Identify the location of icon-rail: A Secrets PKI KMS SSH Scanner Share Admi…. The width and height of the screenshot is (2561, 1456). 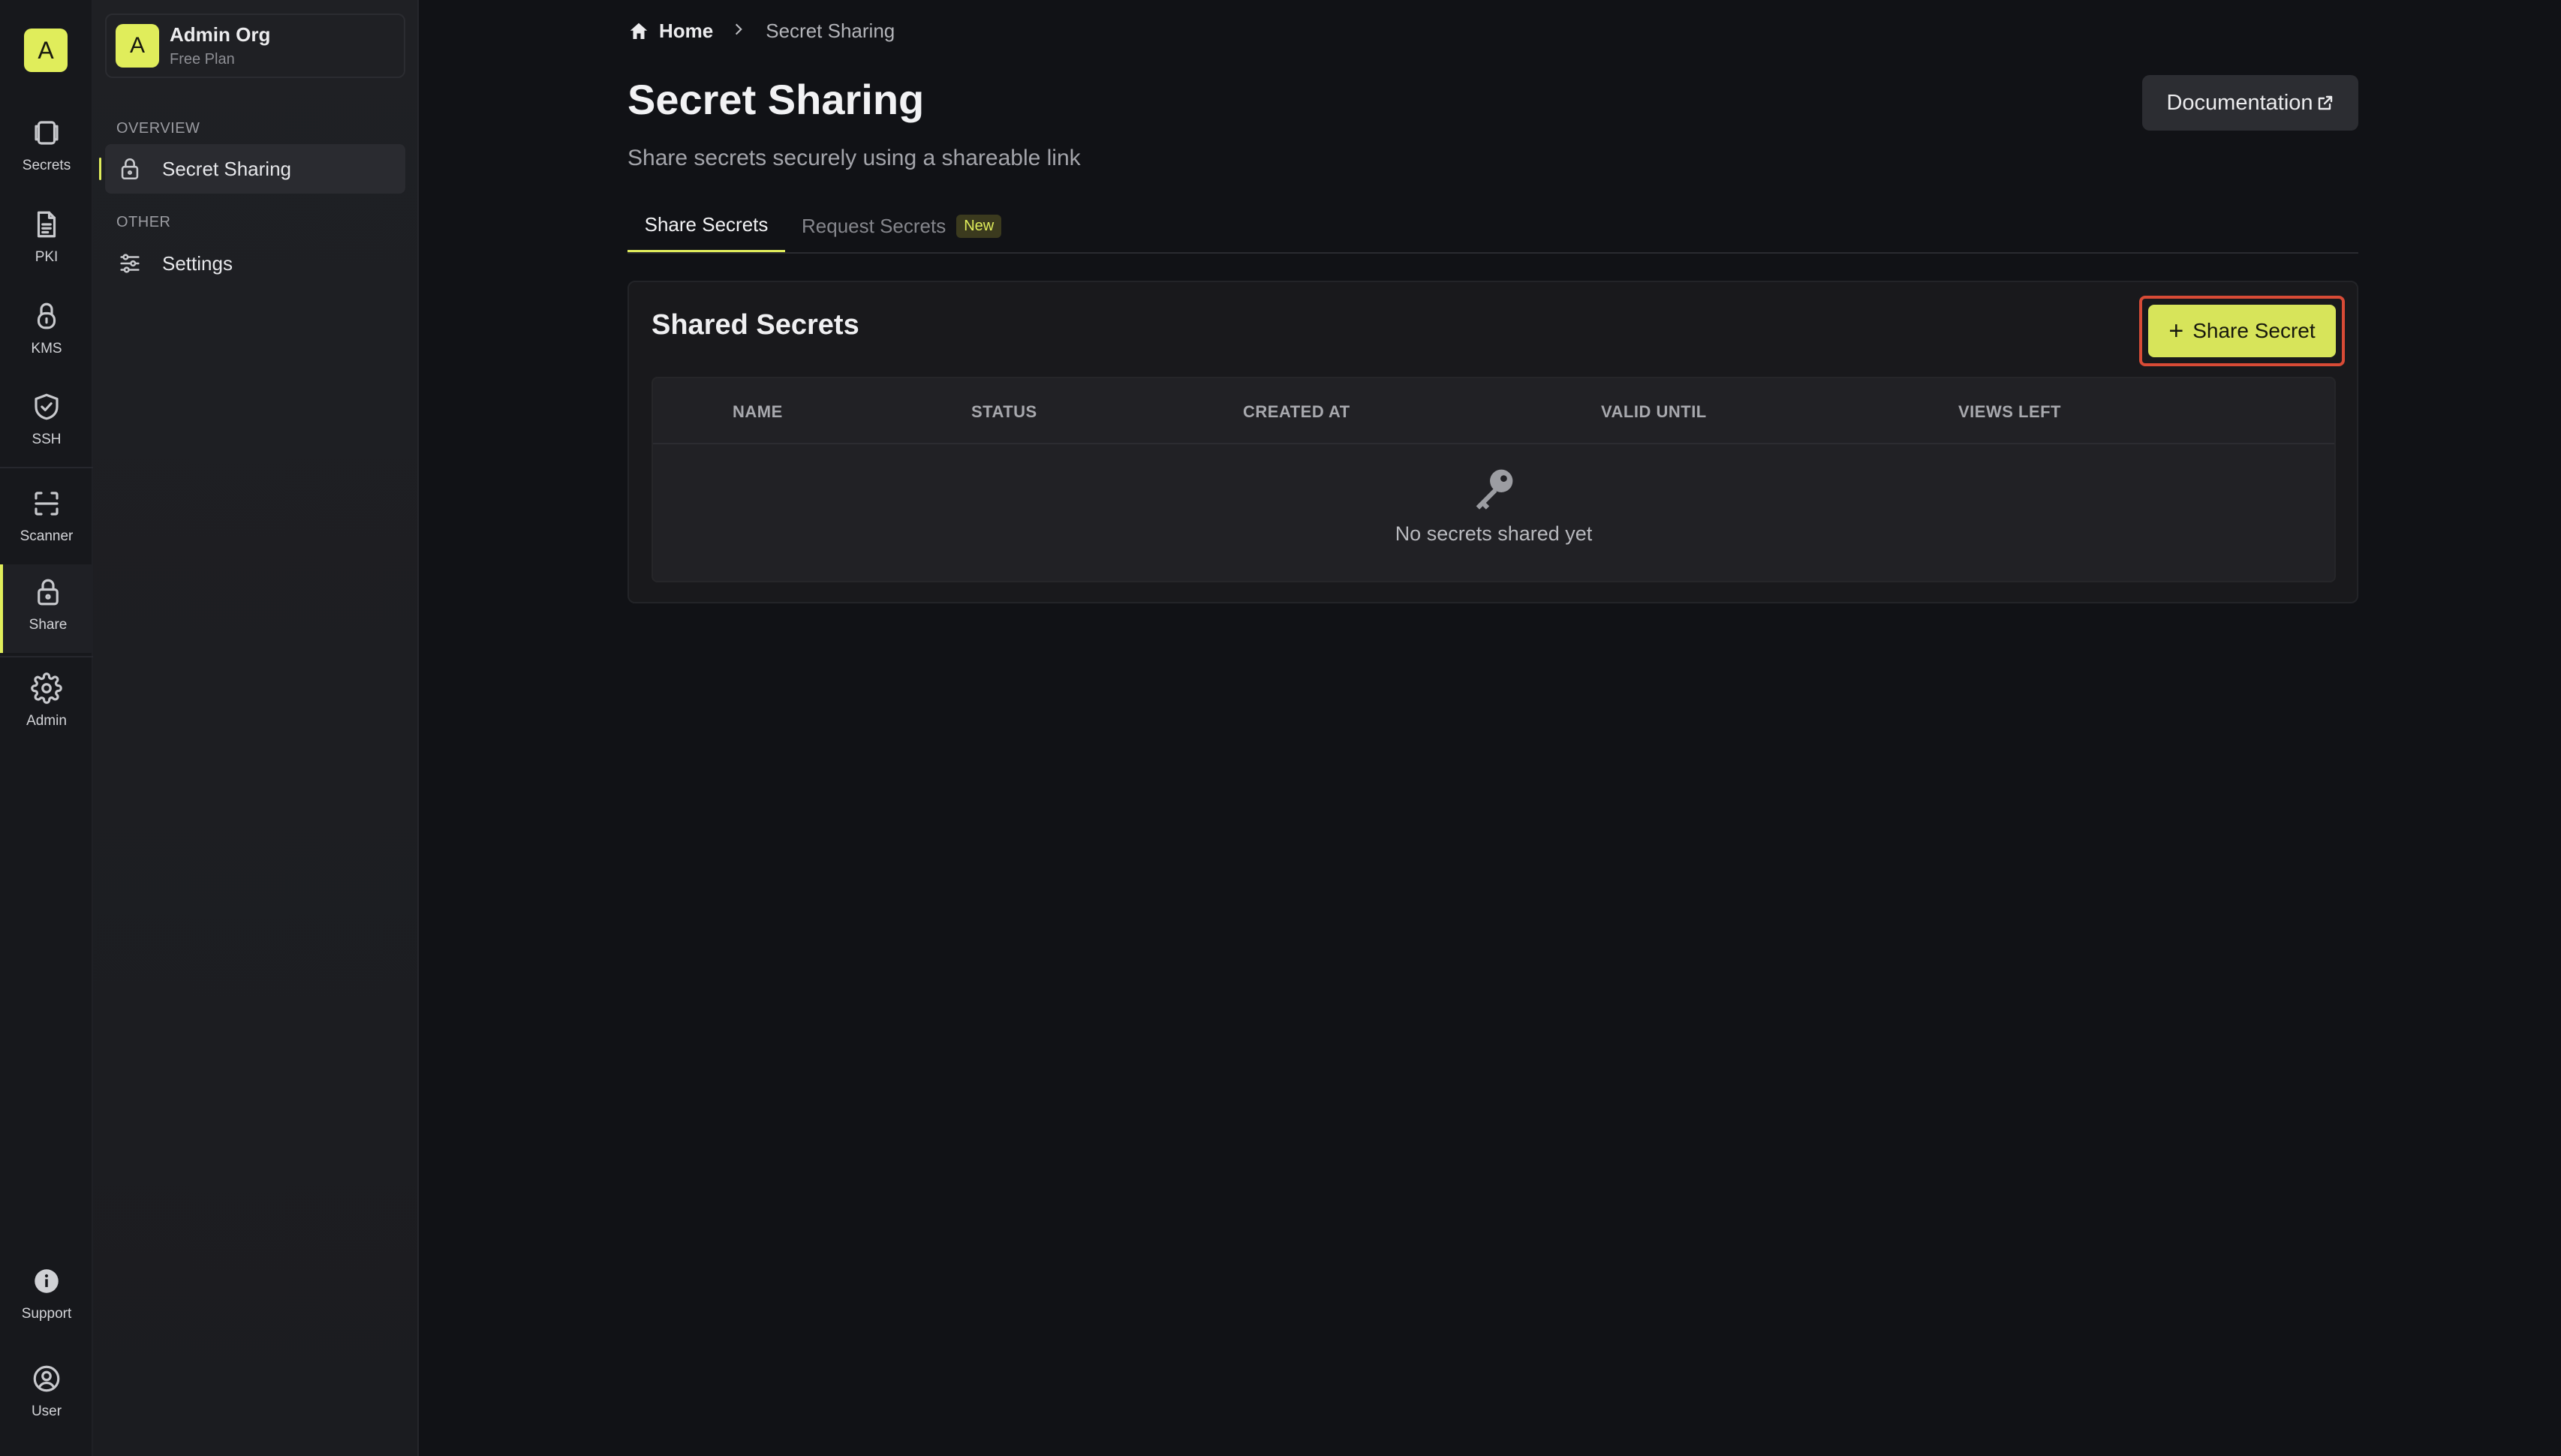
(46, 728).